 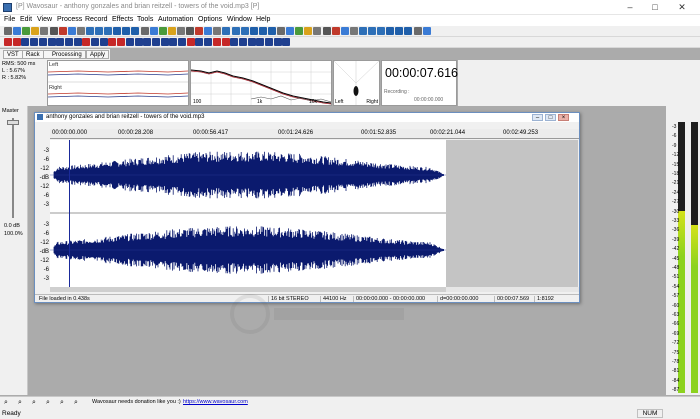 I want to click on zoom-out-icon: ⌕, so click(x=20, y=403).